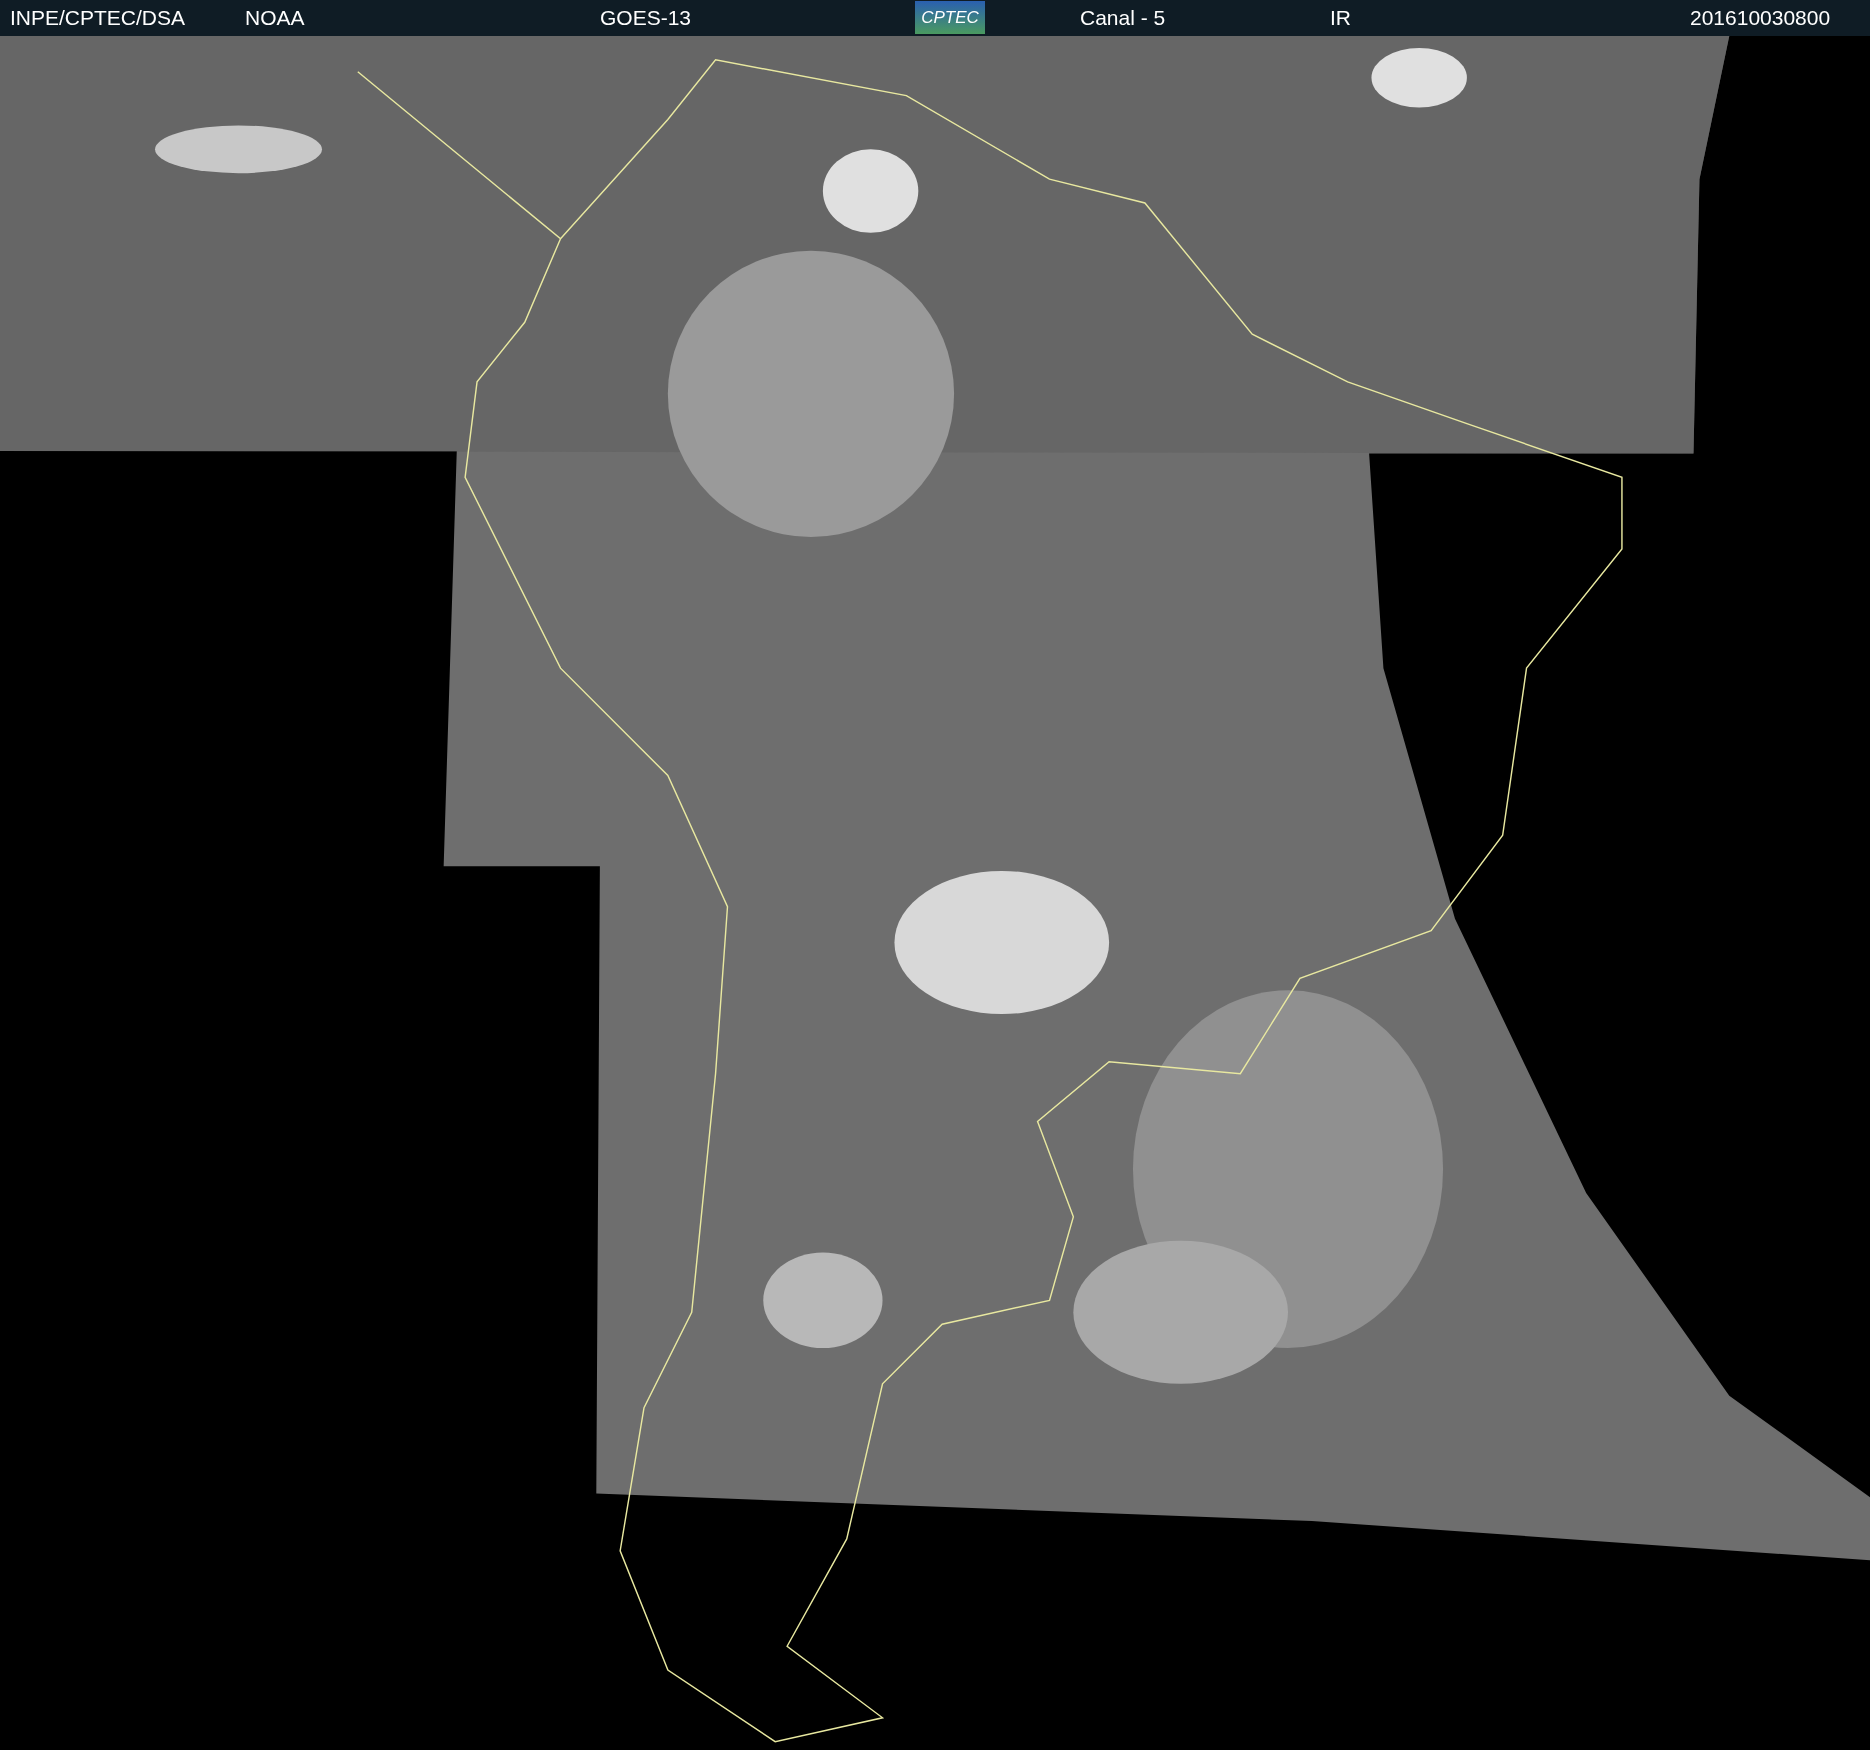 Image resolution: width=1870 pixels, height=1750 pixels. What do you see at coordinates (98, 18) in the screenshot?
I see `header-label: INPE/CPTEC/DSA` at bounding box center [98, 18].